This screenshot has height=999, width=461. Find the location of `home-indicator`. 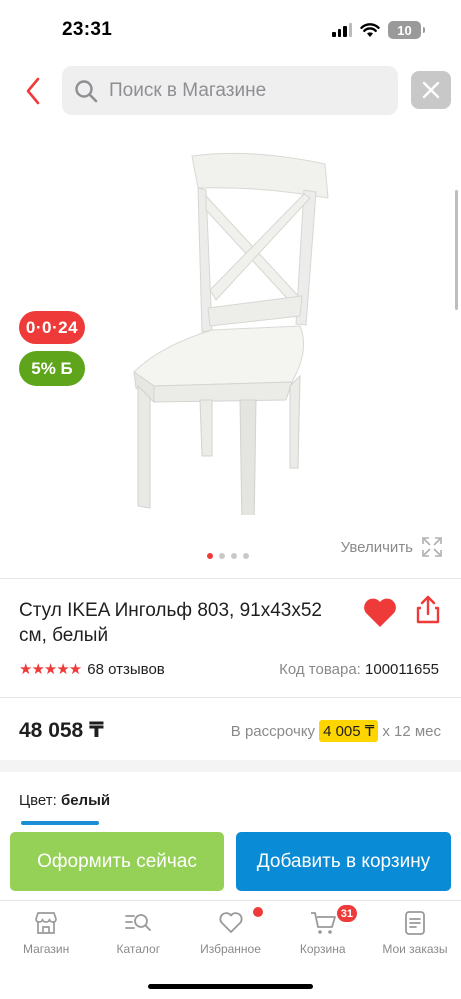

home-indicator is located at coordinates (230, 986).